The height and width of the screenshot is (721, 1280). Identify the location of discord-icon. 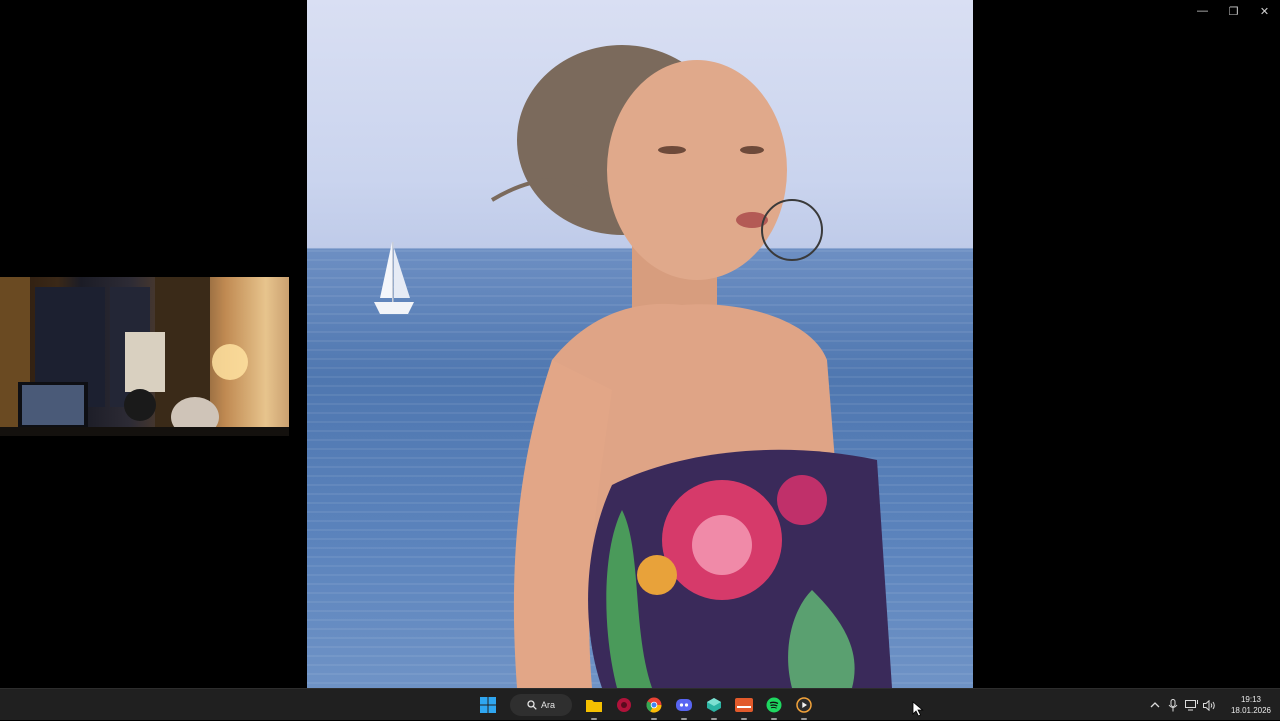
(684, 706).